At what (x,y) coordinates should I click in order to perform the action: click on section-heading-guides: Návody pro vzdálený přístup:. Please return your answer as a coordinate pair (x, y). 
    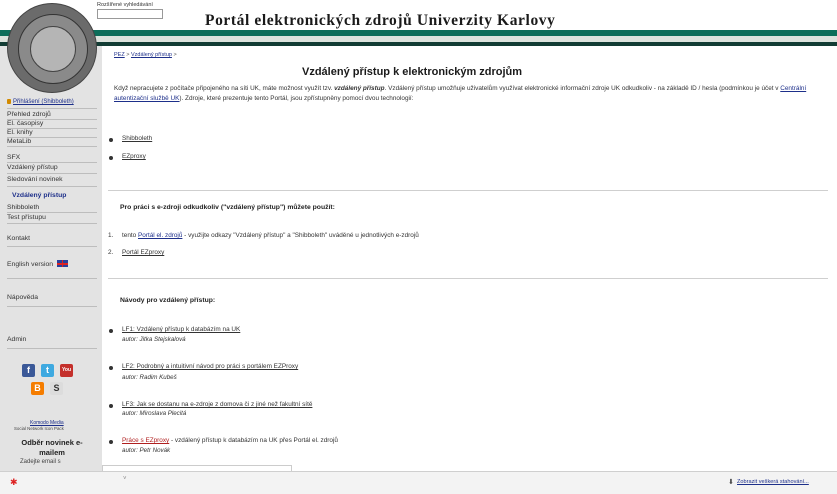
    Looking at the image, I should click on (168, 300).